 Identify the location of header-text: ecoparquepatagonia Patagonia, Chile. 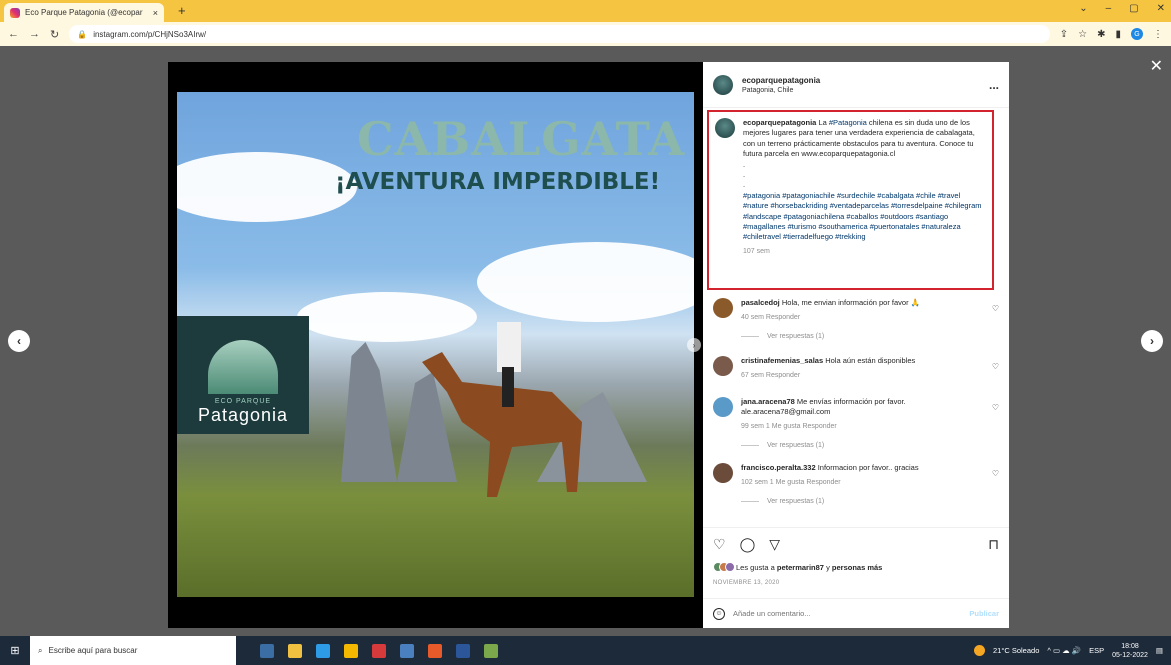
(861, 85).